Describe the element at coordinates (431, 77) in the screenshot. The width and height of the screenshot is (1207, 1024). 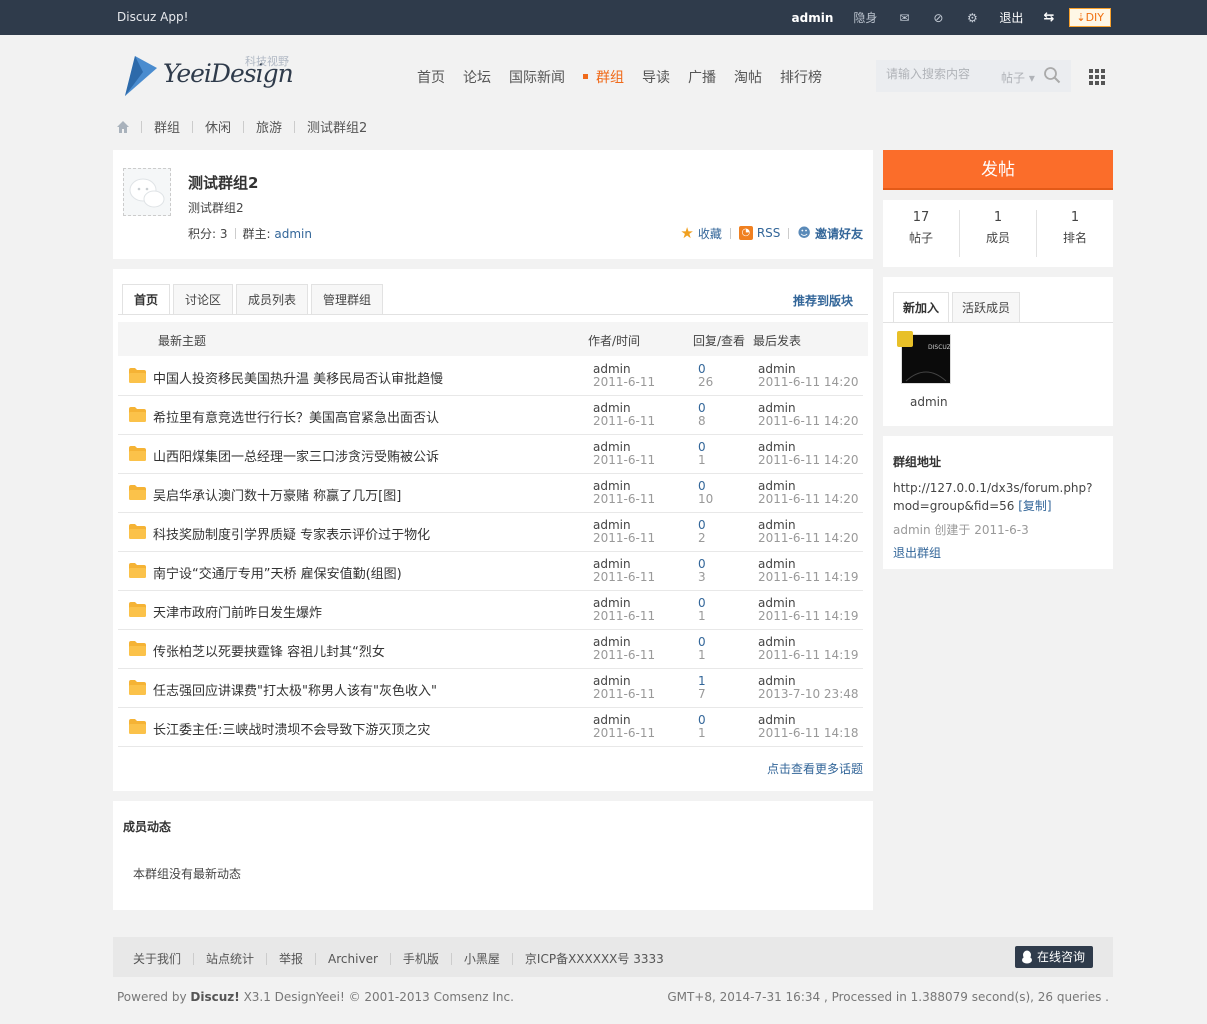
I see `nav-home: 首页` at that location.